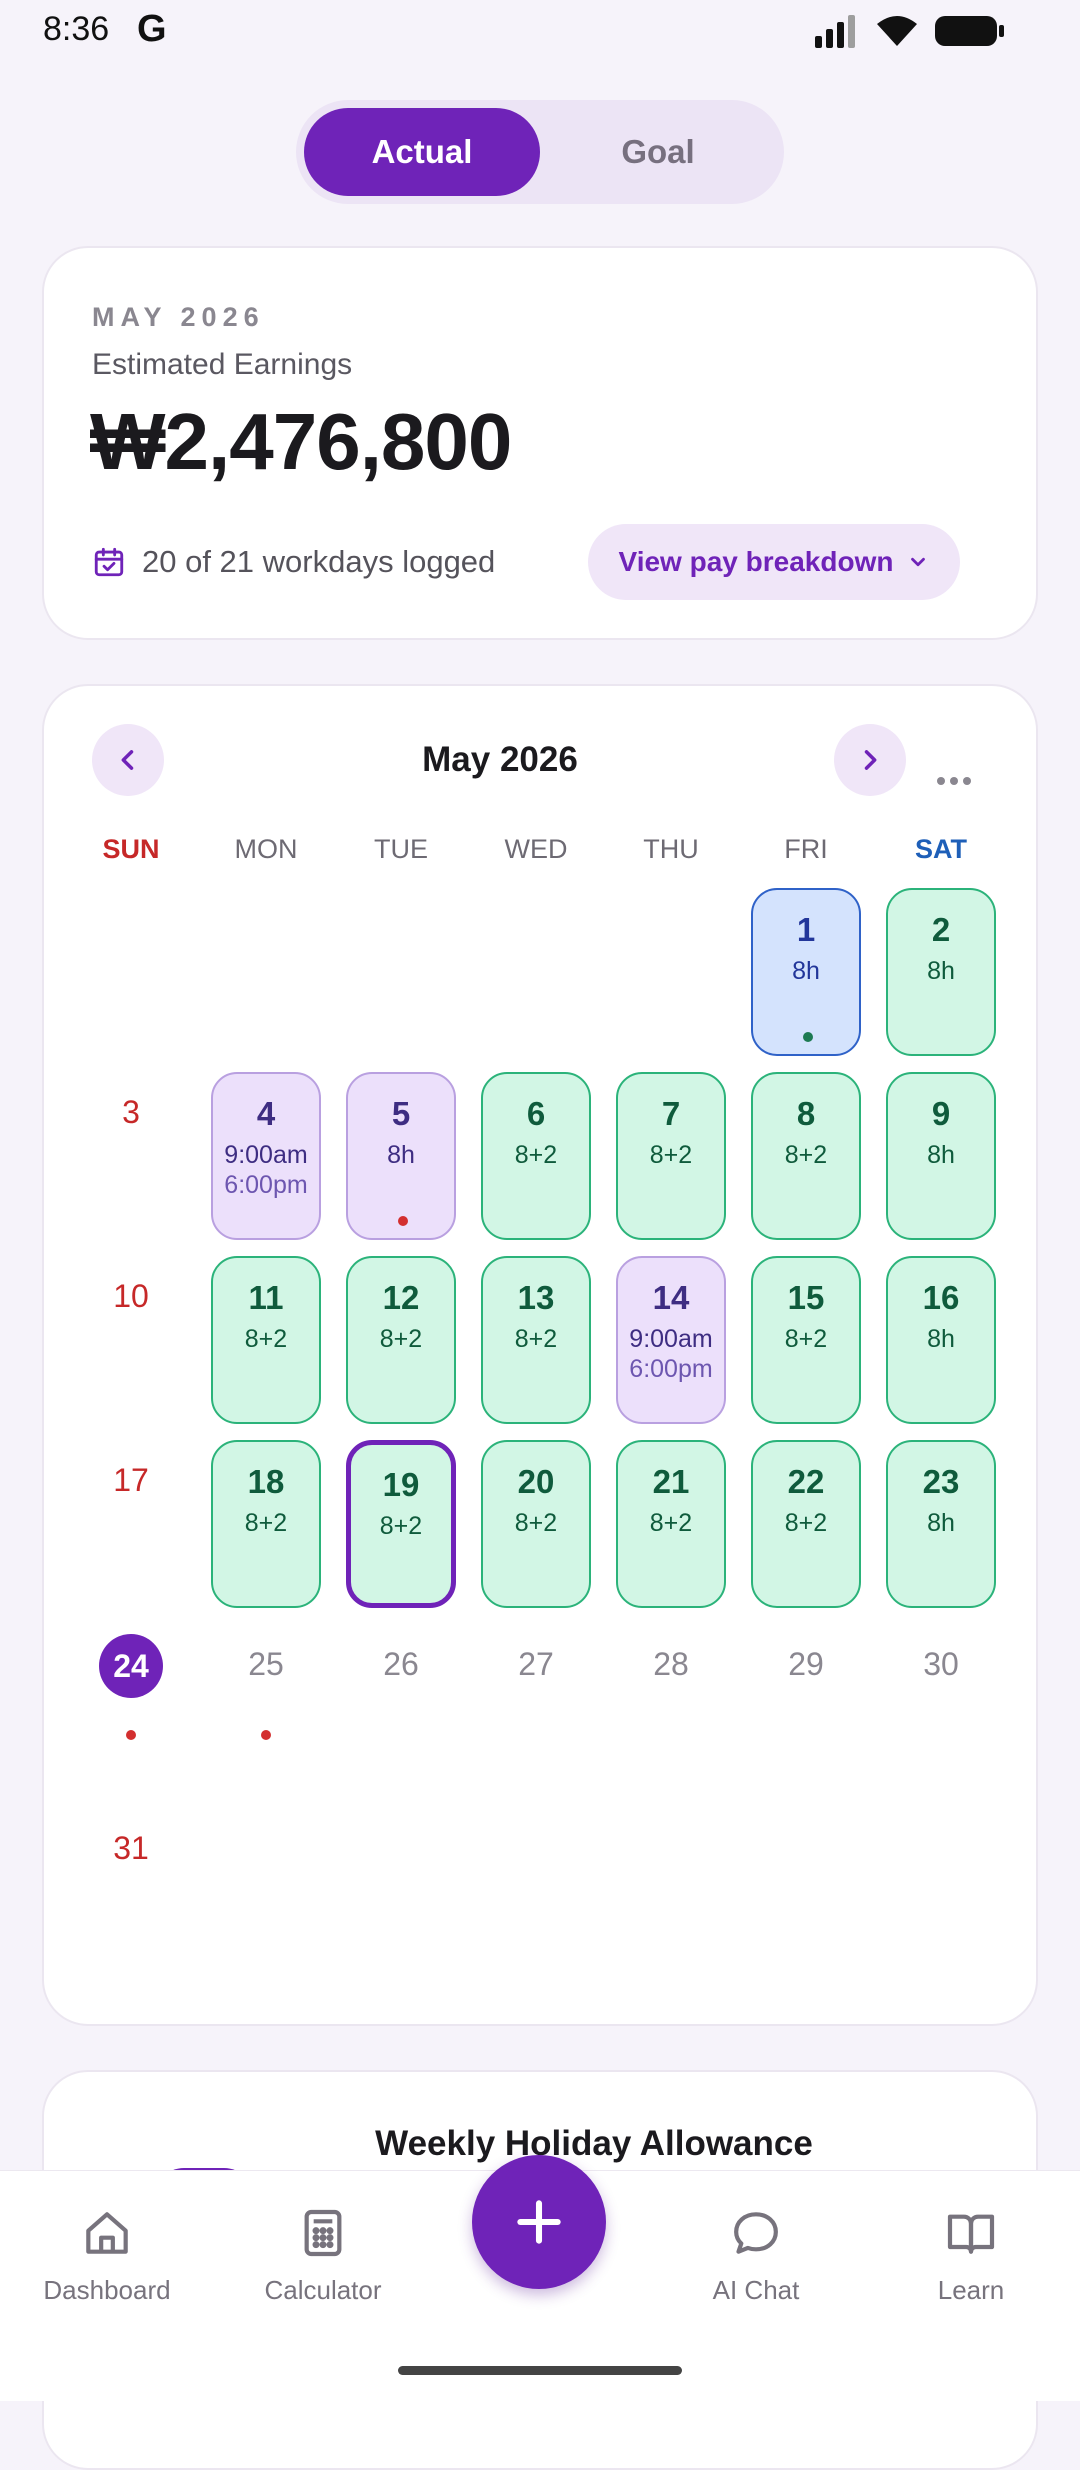  What do you see at coordinates (806, 1340) in the screenshot?
I see `calendar-day: 15 8+2` at bounding box center [806, 1340].